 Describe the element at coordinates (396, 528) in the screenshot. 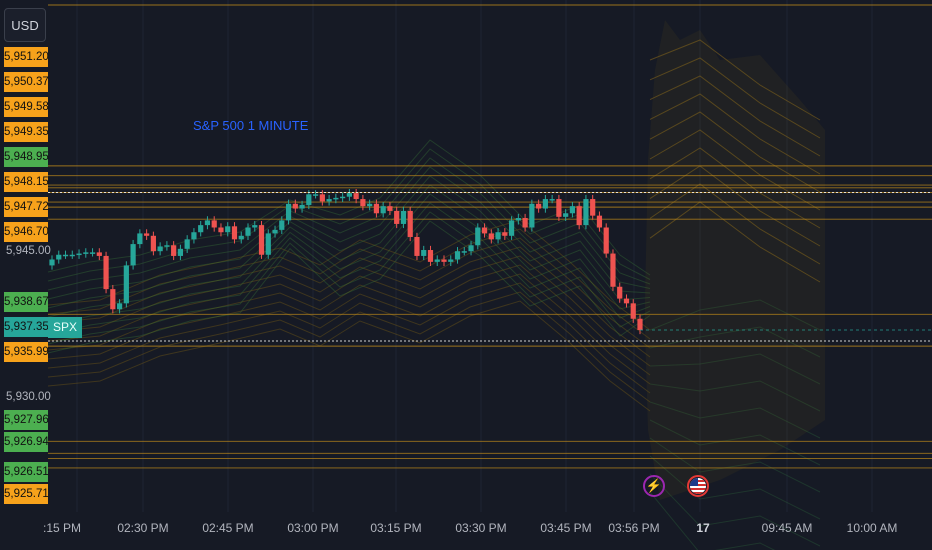

I see `time-axis-label: 03:15 PM` at that location.